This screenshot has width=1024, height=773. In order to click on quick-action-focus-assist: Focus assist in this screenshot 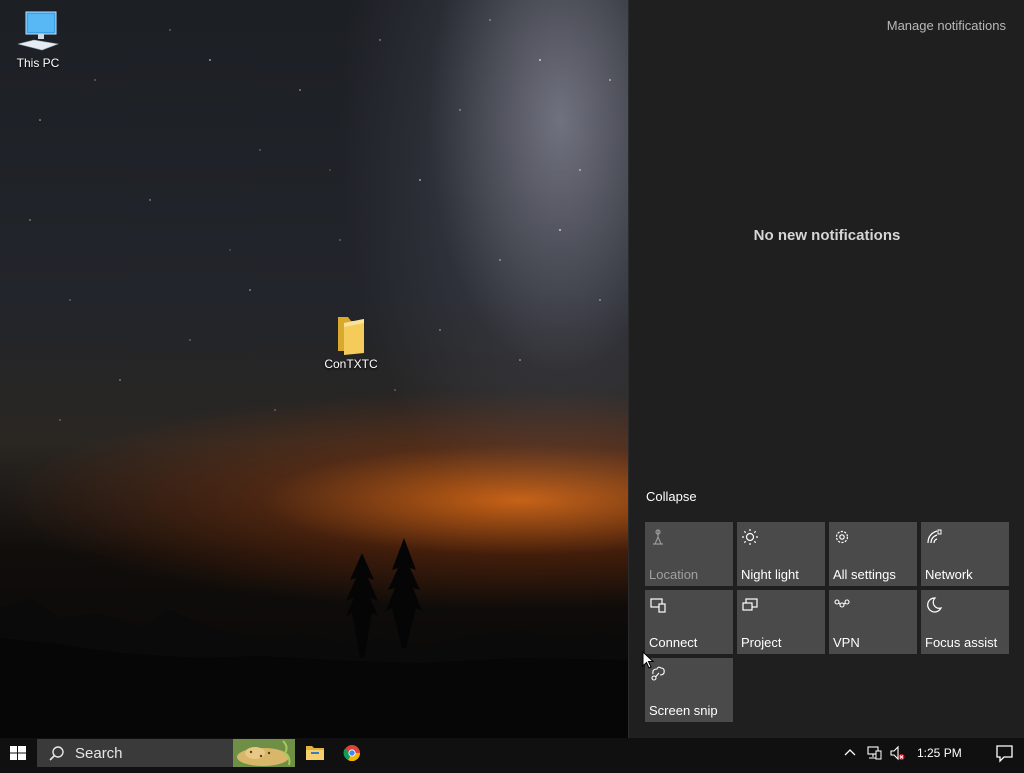, I will do `click(965, 622)`.